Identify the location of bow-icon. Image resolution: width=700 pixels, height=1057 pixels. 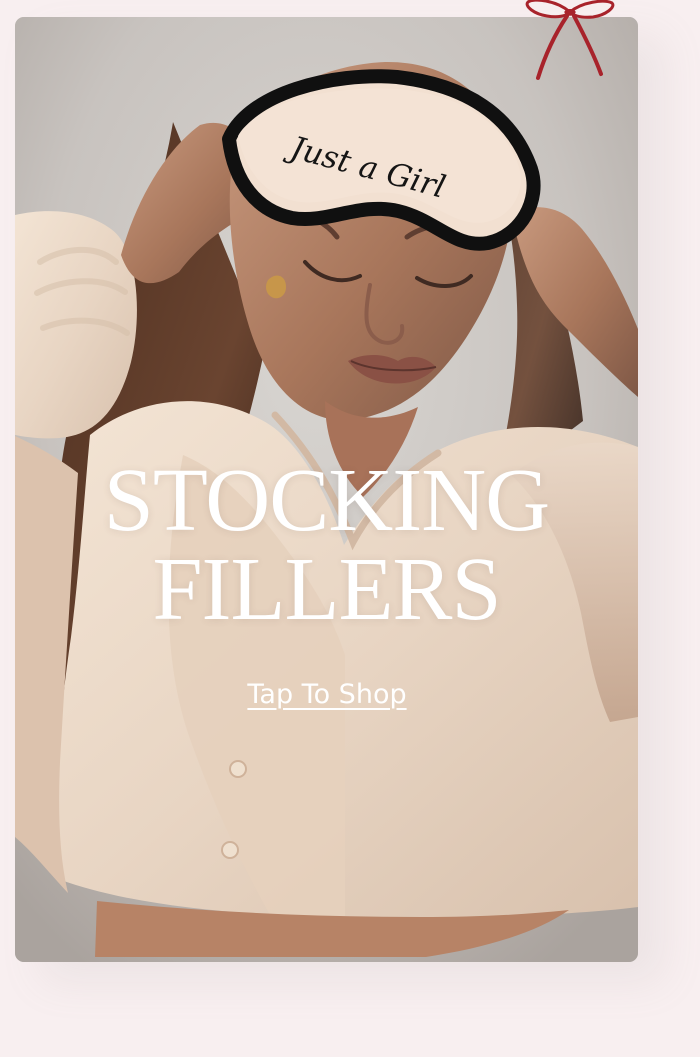
(570, 40).